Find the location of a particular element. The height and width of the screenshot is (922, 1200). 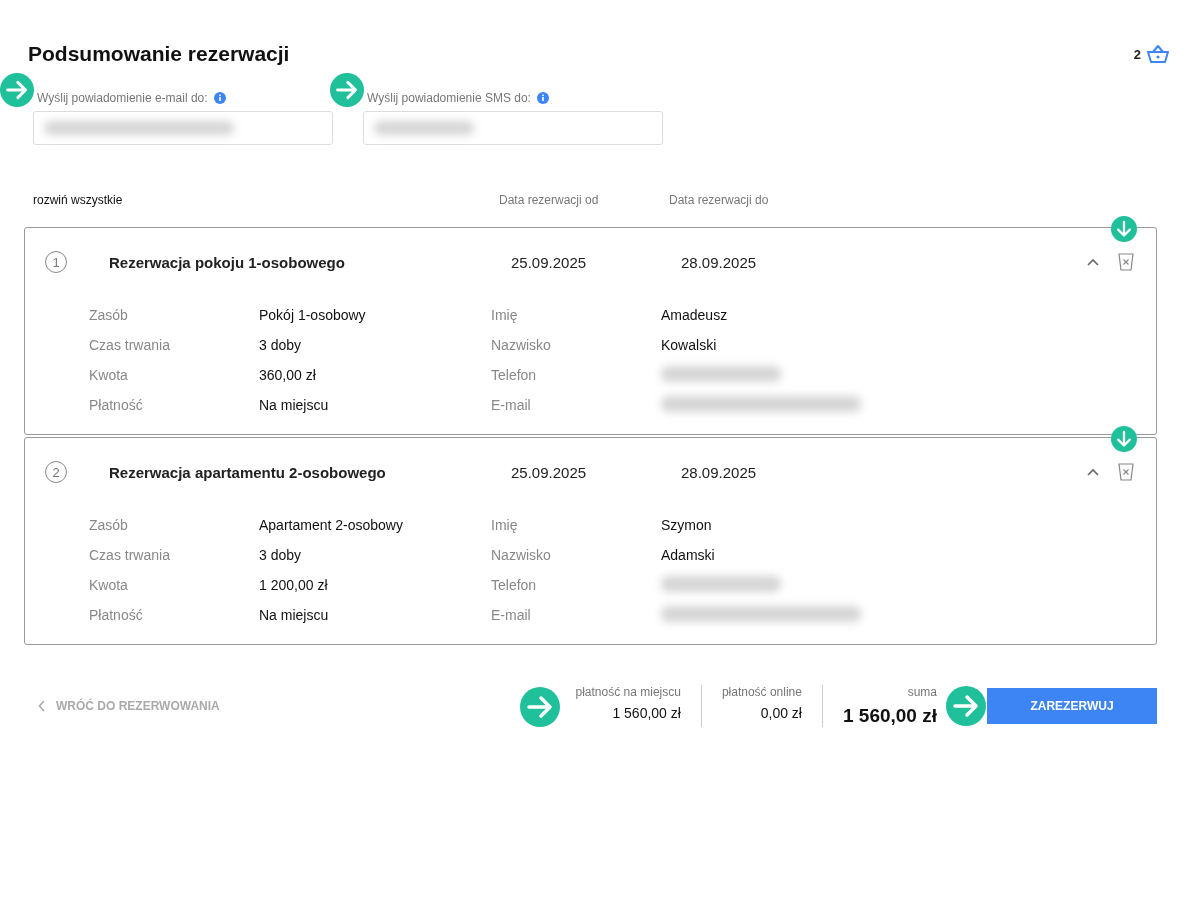

detail-value: 1 200,00 zł is located at coordinates (294, 585).